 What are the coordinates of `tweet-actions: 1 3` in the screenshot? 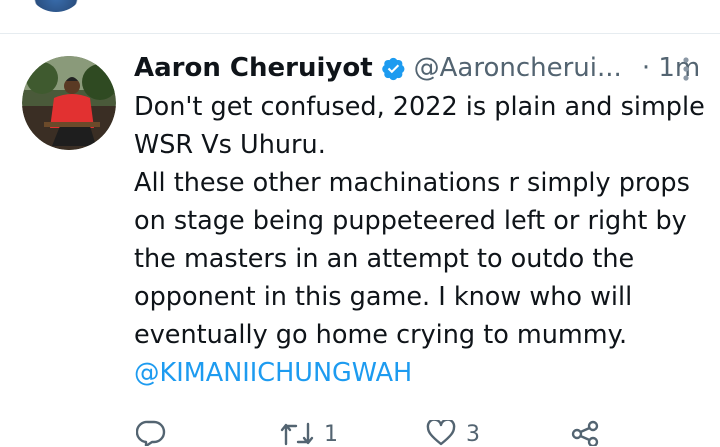 It's located at (419, 433).